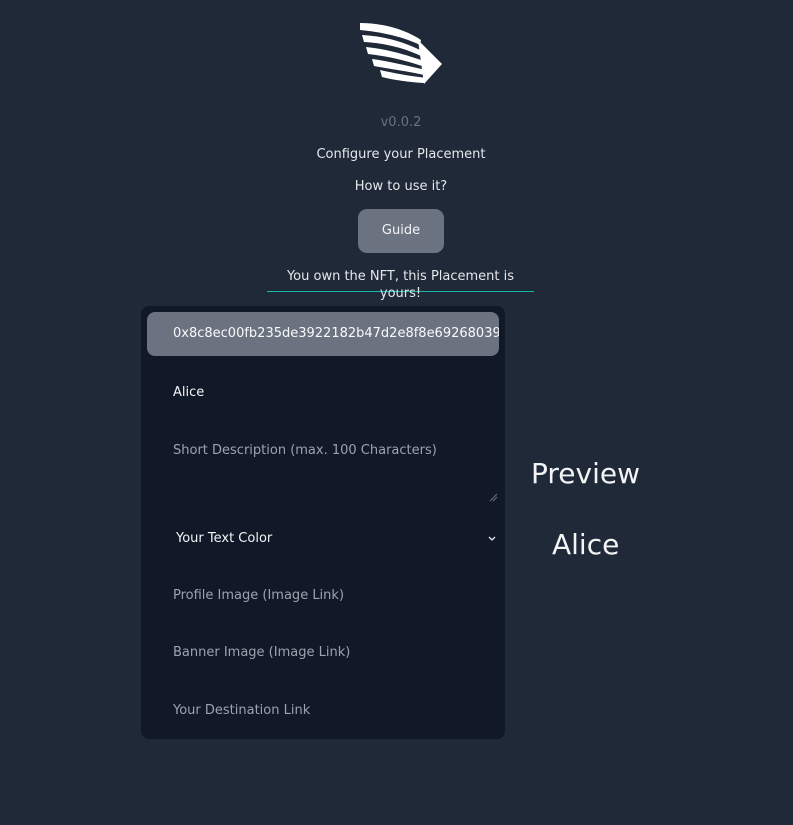 The width and height of the screenshot is (793, 825). I want to click on howto-label: How to use it?, so click(401, 186).